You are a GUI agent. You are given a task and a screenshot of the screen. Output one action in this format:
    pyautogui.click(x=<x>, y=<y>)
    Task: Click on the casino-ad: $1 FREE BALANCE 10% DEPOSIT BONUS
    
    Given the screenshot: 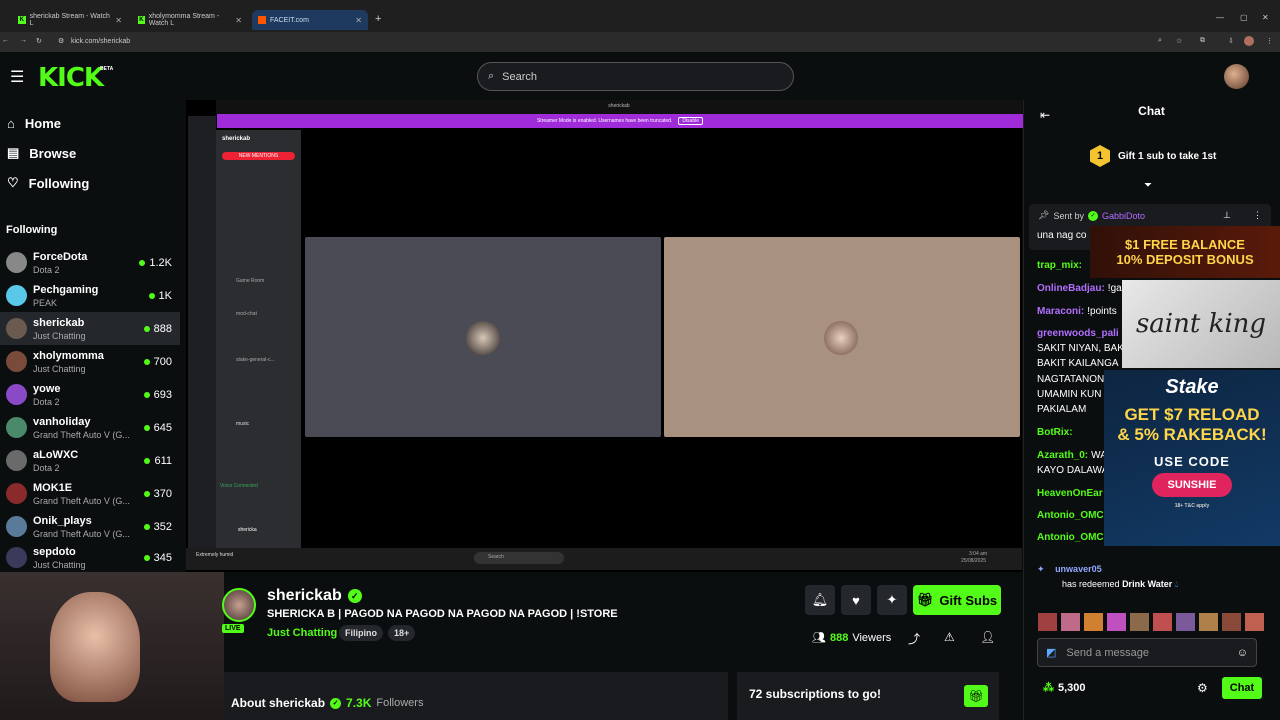 What is the action you would take?
    pyautogui.click(x=1185, y=252)
    